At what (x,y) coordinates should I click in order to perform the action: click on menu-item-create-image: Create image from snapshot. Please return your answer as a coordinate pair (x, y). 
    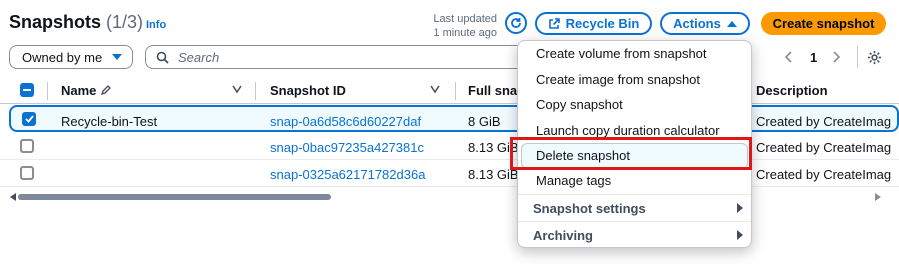
    Looking at the image, I should click on (618, 79).